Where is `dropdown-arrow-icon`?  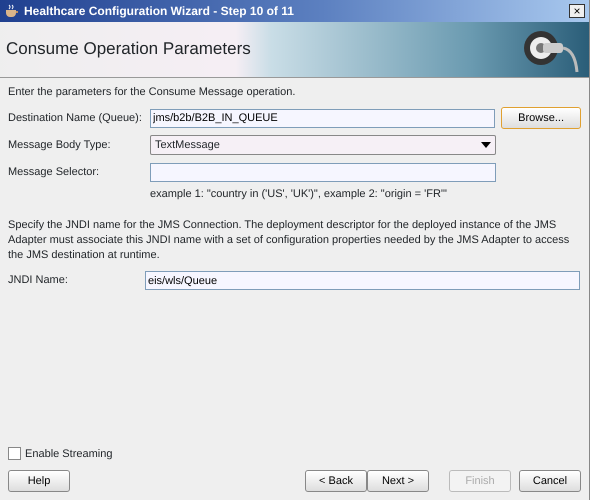 dropdown-arrow-icon is located at coordinates (486, 145).